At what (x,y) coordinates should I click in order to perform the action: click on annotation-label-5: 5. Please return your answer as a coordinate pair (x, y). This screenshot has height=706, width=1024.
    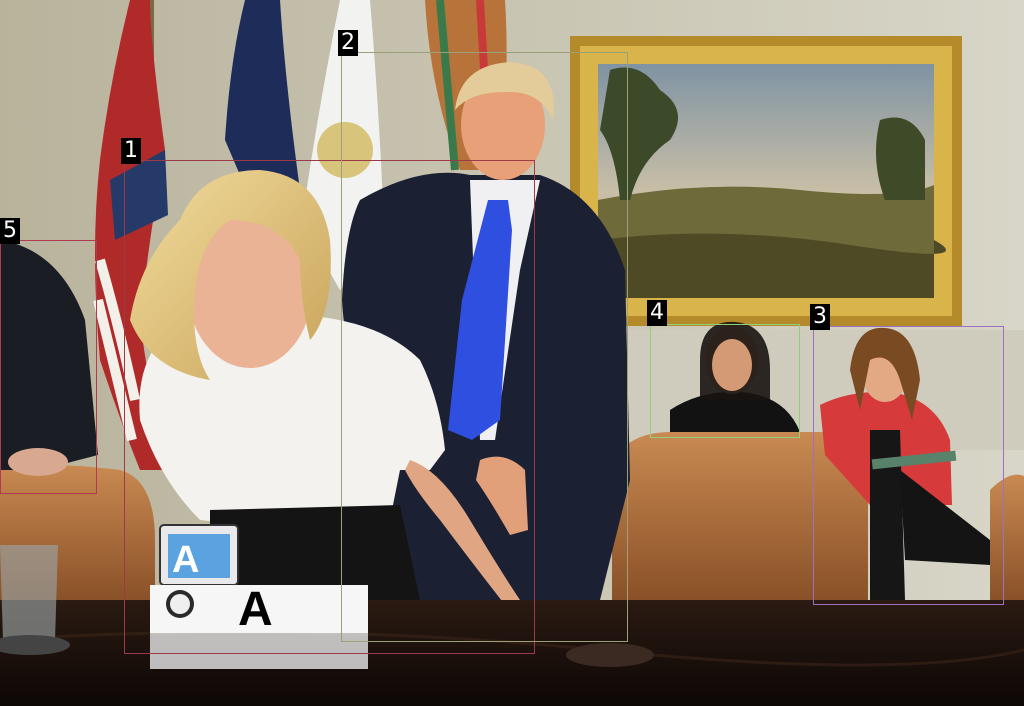
    Looking at the image, I should click on (10, 231).